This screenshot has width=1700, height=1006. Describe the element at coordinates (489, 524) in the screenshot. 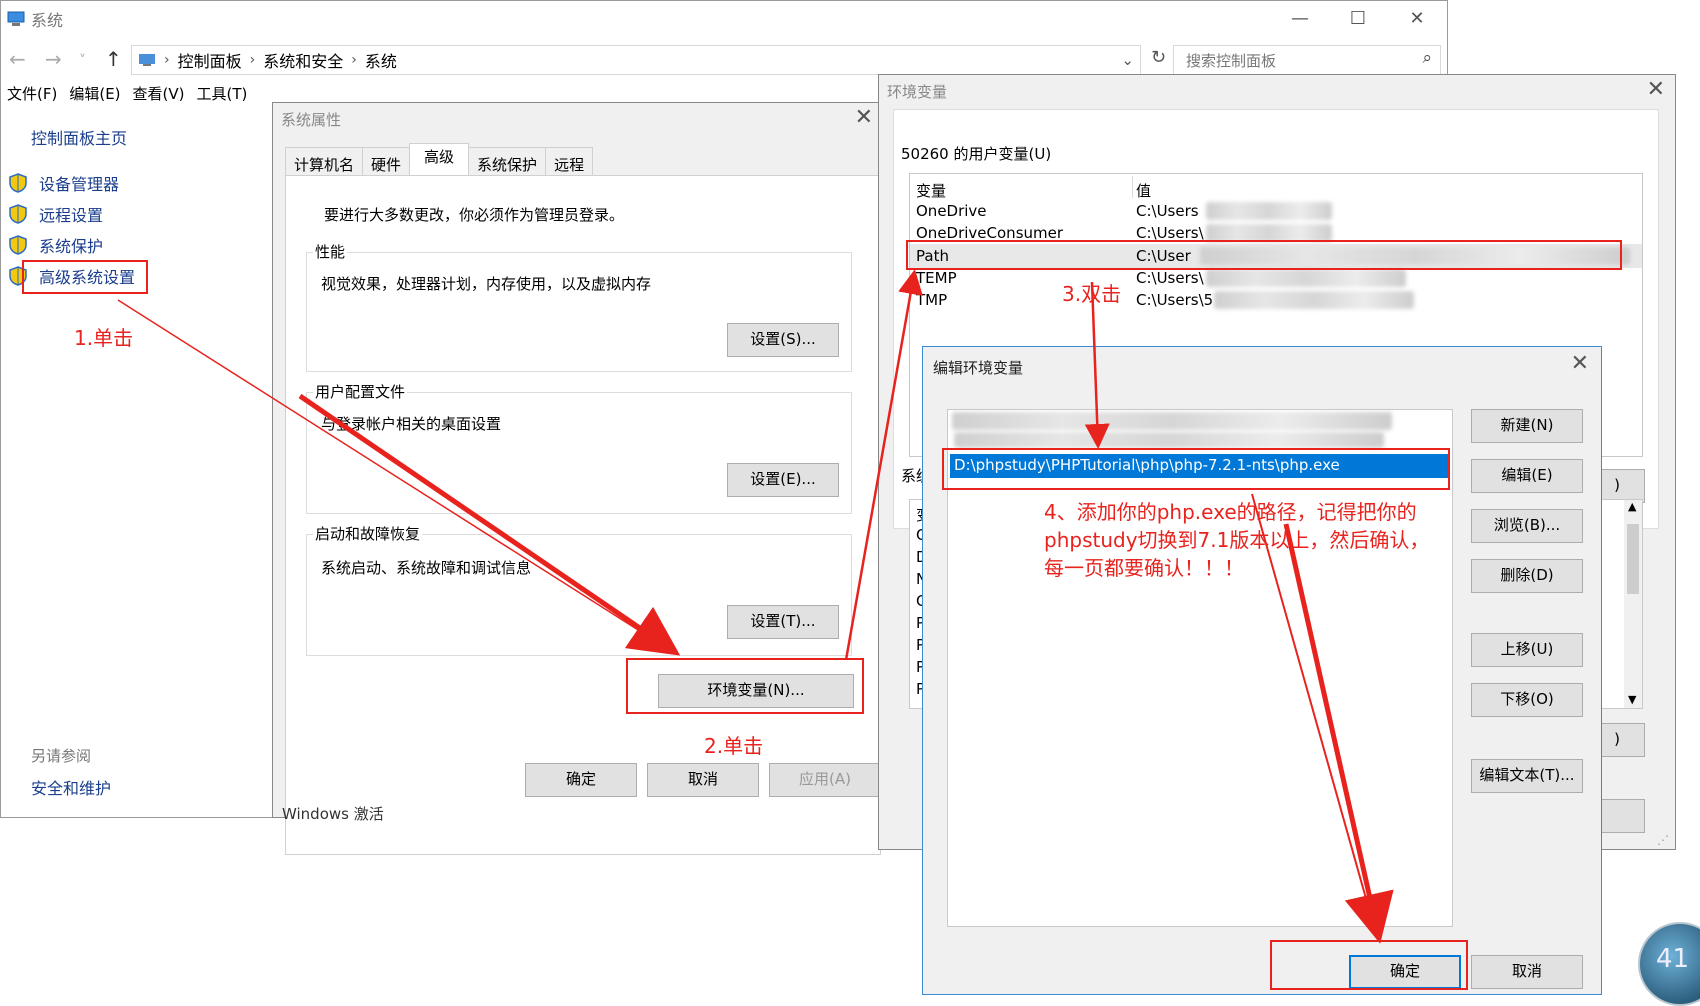

I see `annotation-arrow-step1` at that location.